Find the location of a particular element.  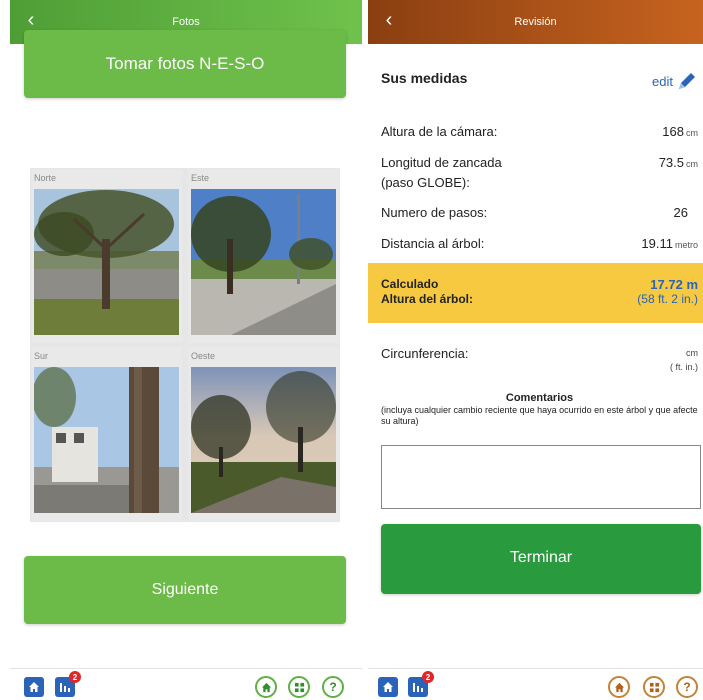

row-label: Circunferencia: is located at coordinates (425, 353).